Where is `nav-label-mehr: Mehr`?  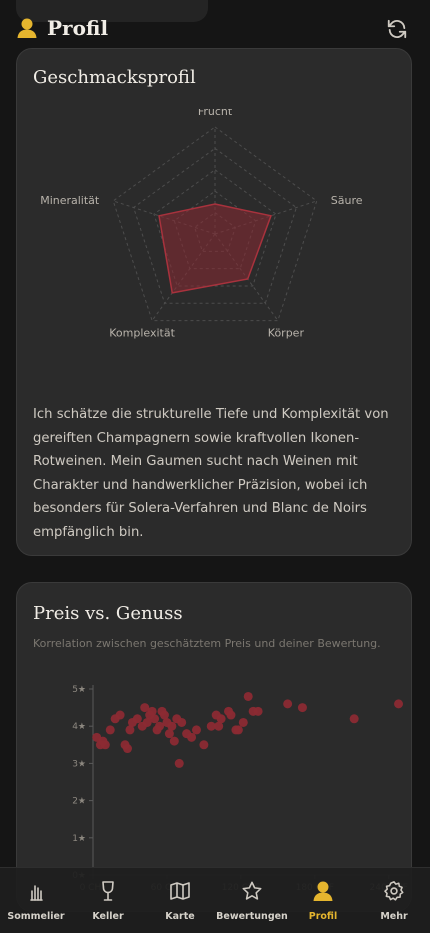 nav-label-mehr: Mehr is located at coordinates (394, 916).